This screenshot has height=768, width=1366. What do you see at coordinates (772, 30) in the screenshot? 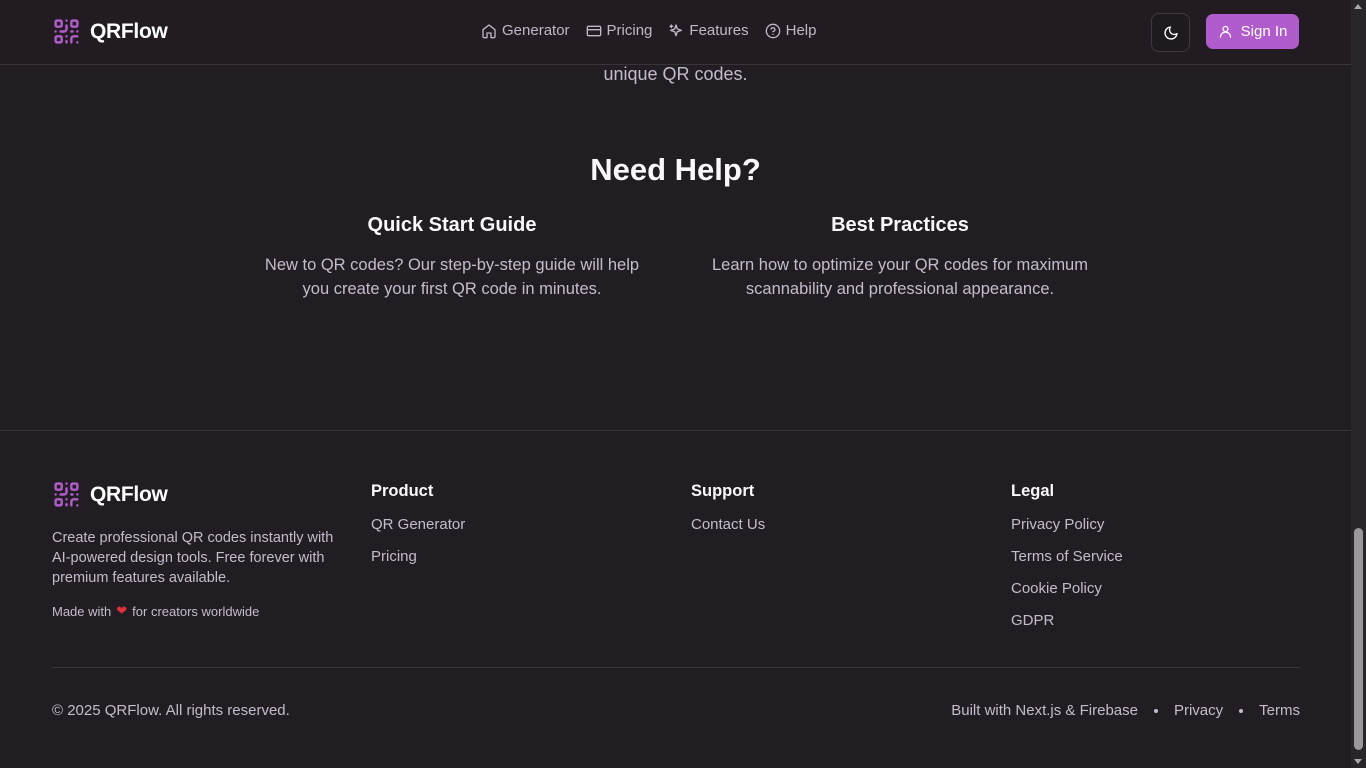
I see `help-circle-icon` at bounding box center [772, 30].